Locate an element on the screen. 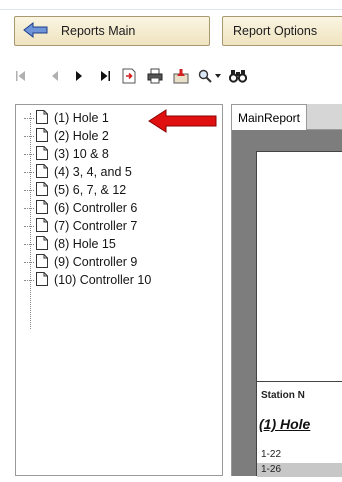  goto-page-icon is located at coordinates (129, 76).